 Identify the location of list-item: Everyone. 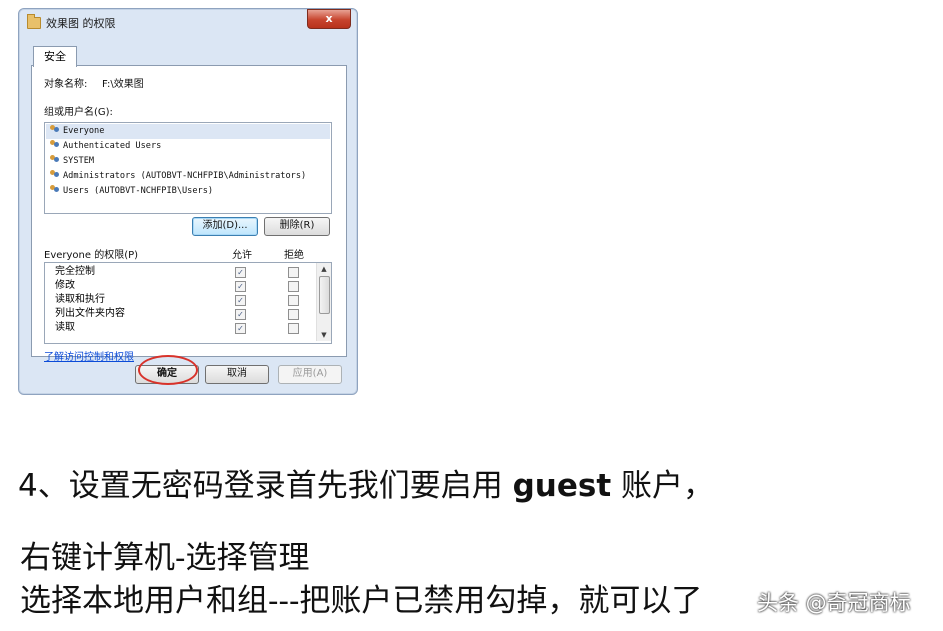
(188, 131).